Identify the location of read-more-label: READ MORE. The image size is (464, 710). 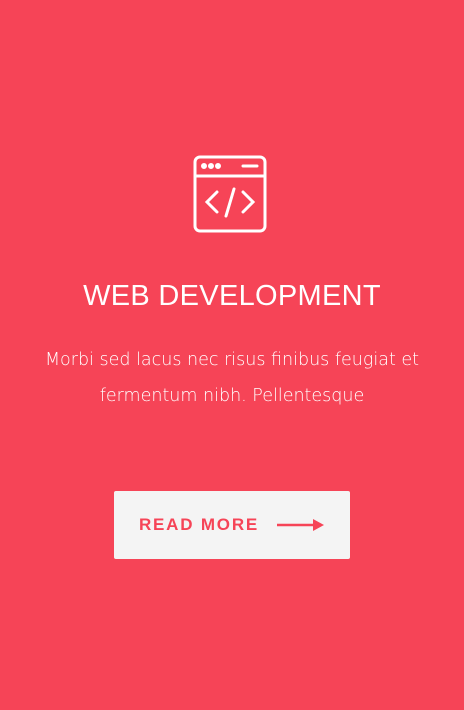
(199, 524).